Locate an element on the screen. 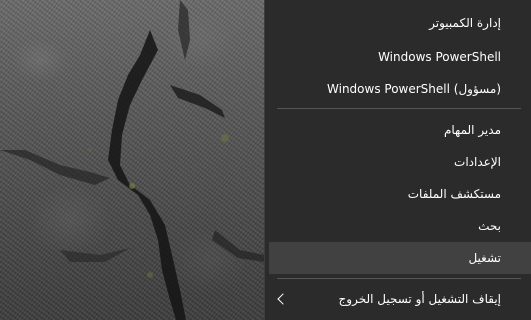 This screenshot has height=320, width=531. menu-item-run: تشغيل is located at coordinates (400, 258).